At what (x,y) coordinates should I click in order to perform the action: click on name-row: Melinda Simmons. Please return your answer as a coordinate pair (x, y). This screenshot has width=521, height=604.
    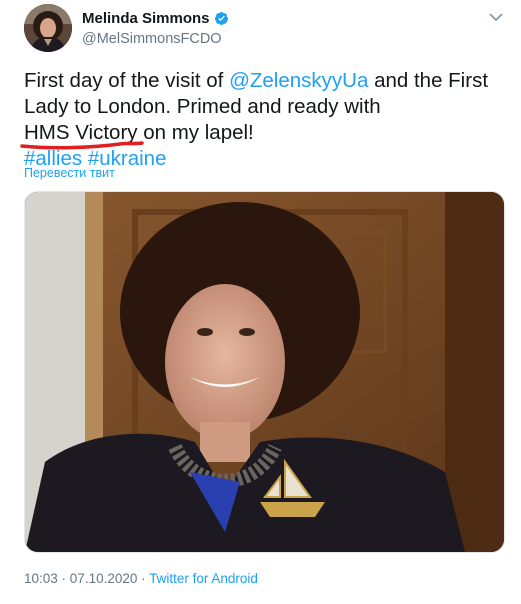
    Looking at the image, I should click on (155, 18).